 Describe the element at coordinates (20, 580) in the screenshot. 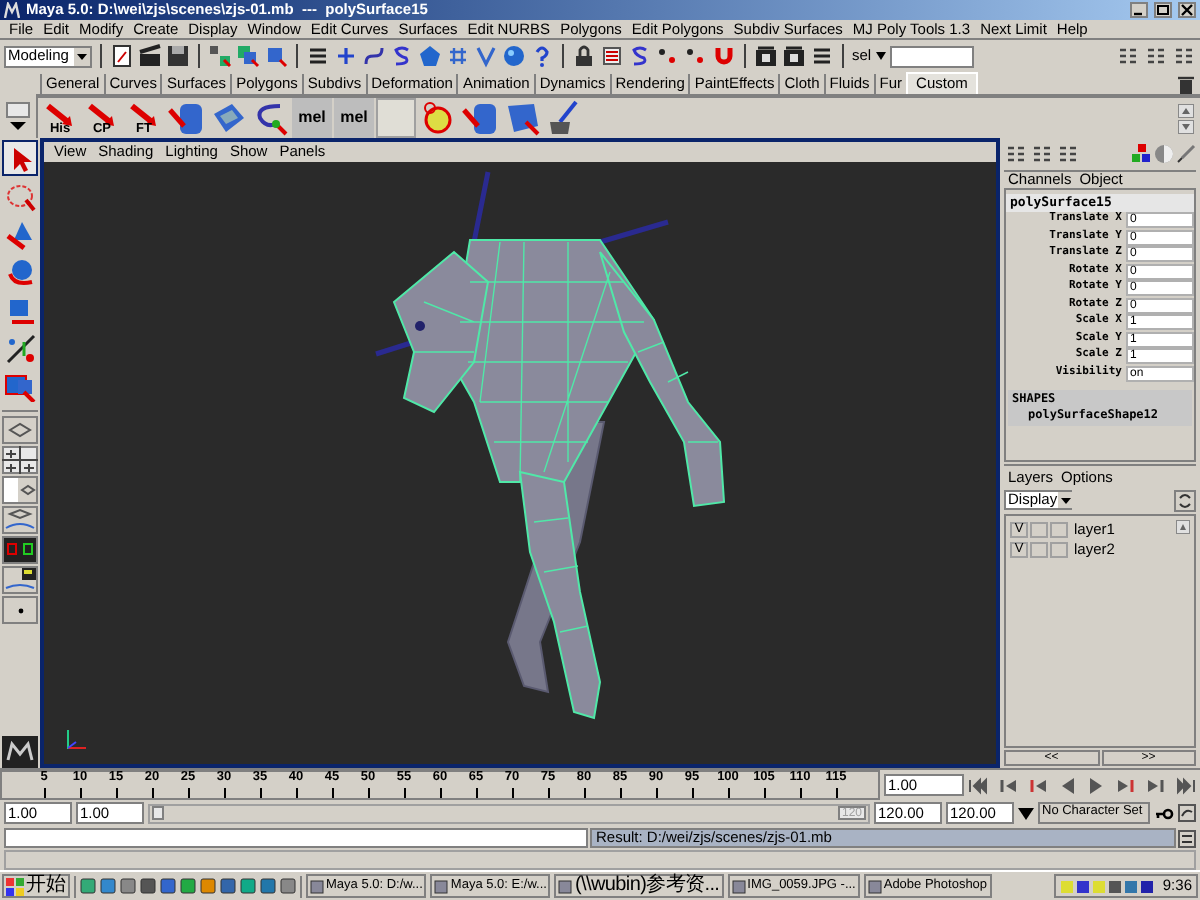

I see `render-layout-icon` at that location.